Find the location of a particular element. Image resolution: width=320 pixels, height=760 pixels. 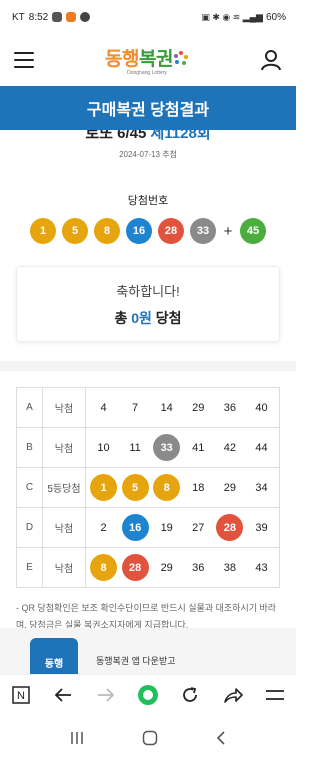

game-numbers: 4 7 14 29 36 40 is located at coordinates (182, 407).